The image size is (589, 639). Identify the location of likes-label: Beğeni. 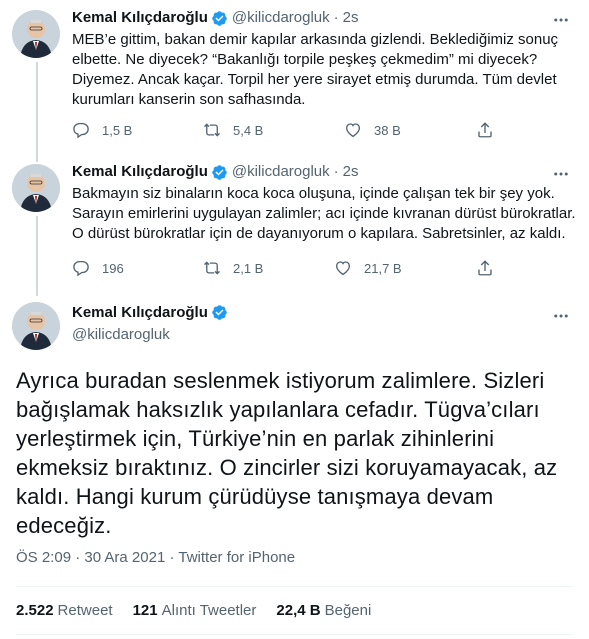
(348, 610).